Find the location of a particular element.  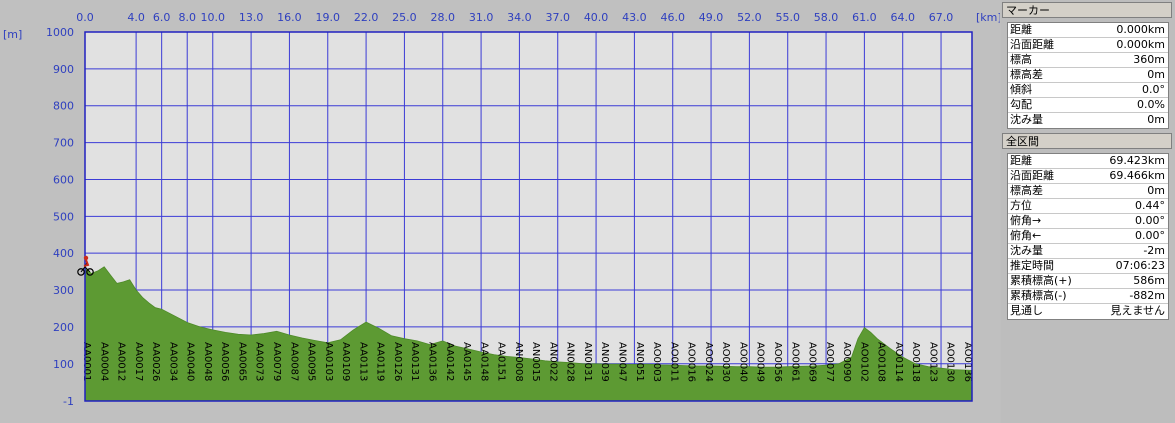

x-tick-label: 64.0 is located at coordinates (902, 17).